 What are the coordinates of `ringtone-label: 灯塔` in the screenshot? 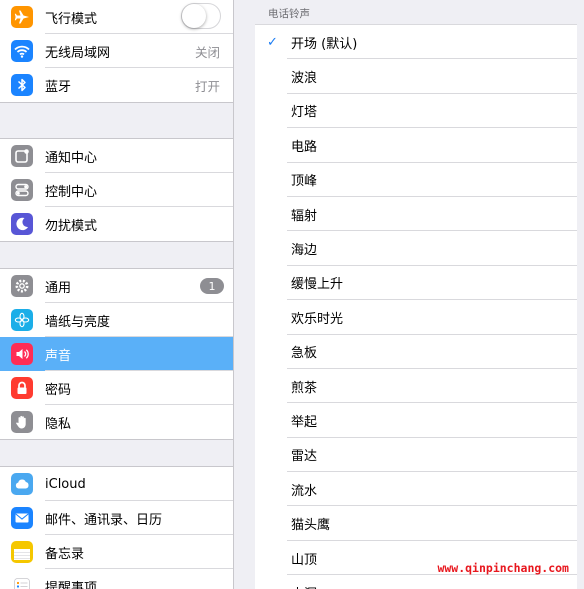 It's located at (304, 113).